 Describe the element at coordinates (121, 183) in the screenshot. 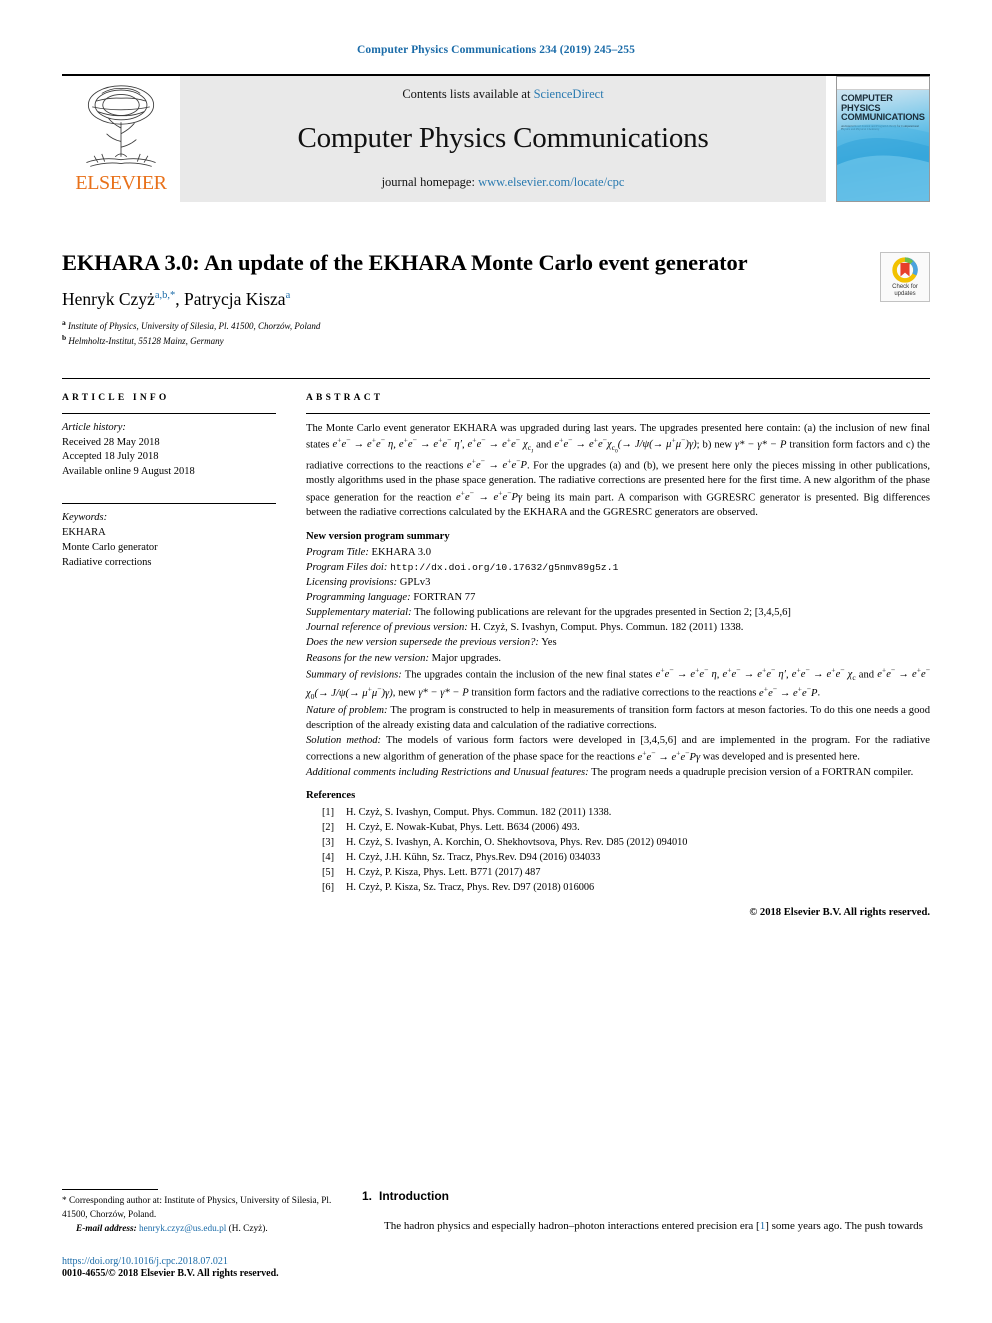

I see `elsevier-wordmark: ELSEVIER` at that location.